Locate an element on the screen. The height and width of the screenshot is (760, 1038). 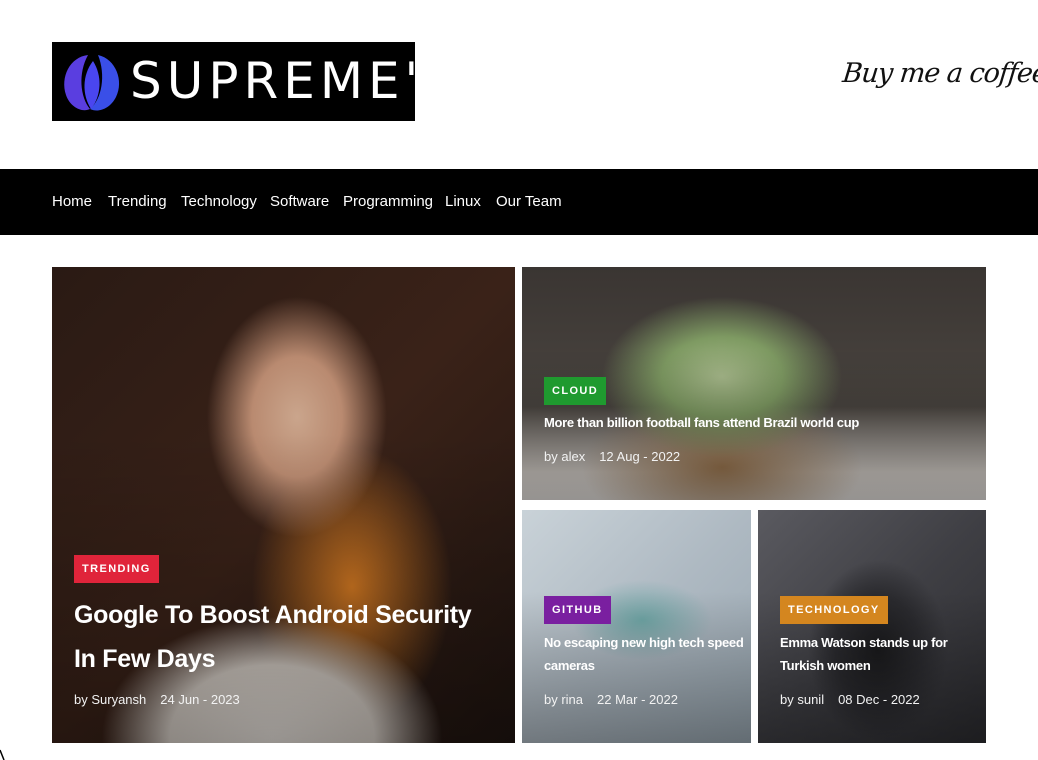
category-badge: TRENDING is located at coordinates (116, 569).